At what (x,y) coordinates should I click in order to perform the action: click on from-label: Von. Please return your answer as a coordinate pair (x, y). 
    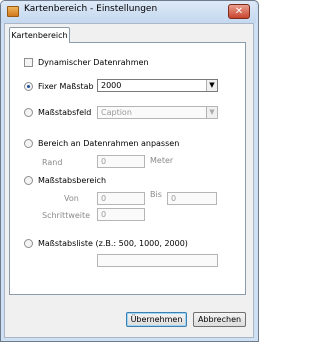
    Looking at the image, I should click on (71, 198).